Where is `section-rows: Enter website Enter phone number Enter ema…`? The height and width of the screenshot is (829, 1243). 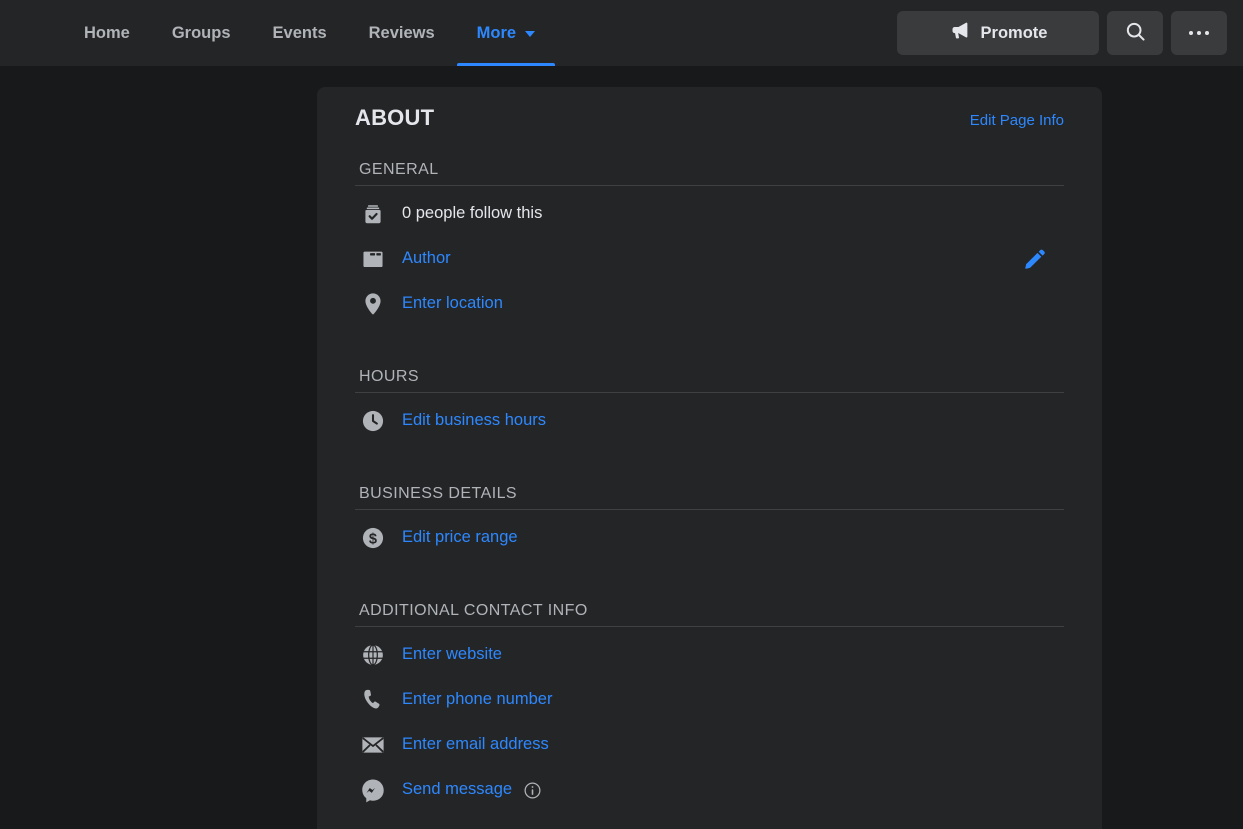 section-rows: Enter website Enter phone number Enter ema… is located at coordinates (709, 719).